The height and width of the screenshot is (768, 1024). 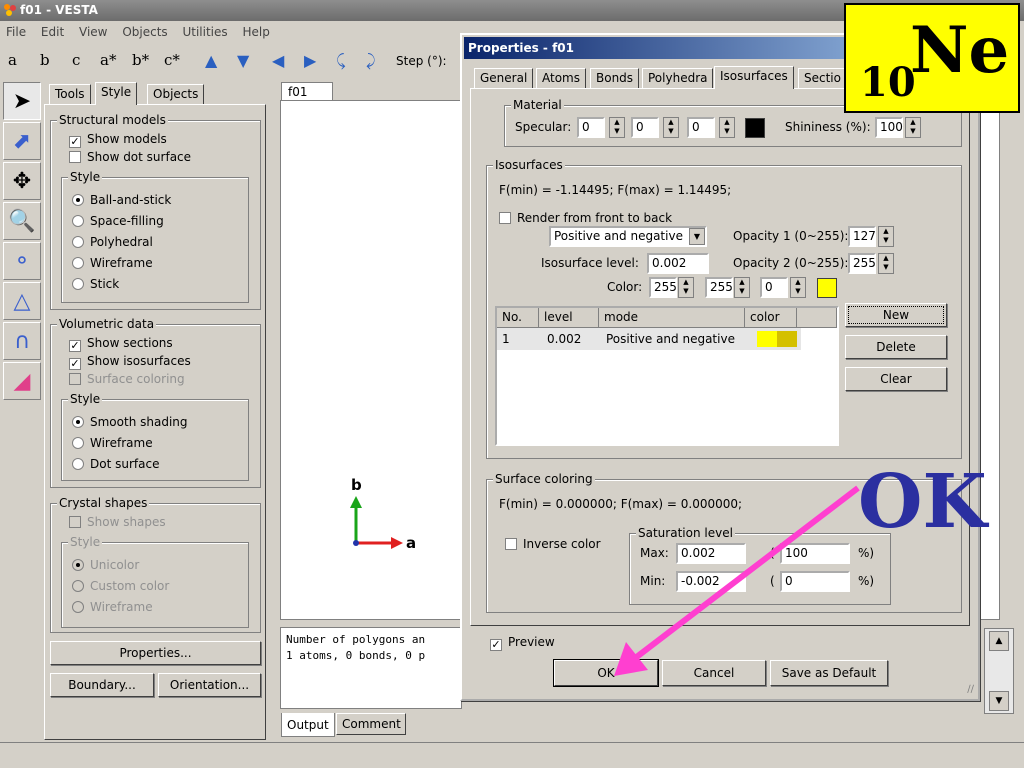 I want to click on custom-color-radio: Custom color, so click(x=120, y=586).